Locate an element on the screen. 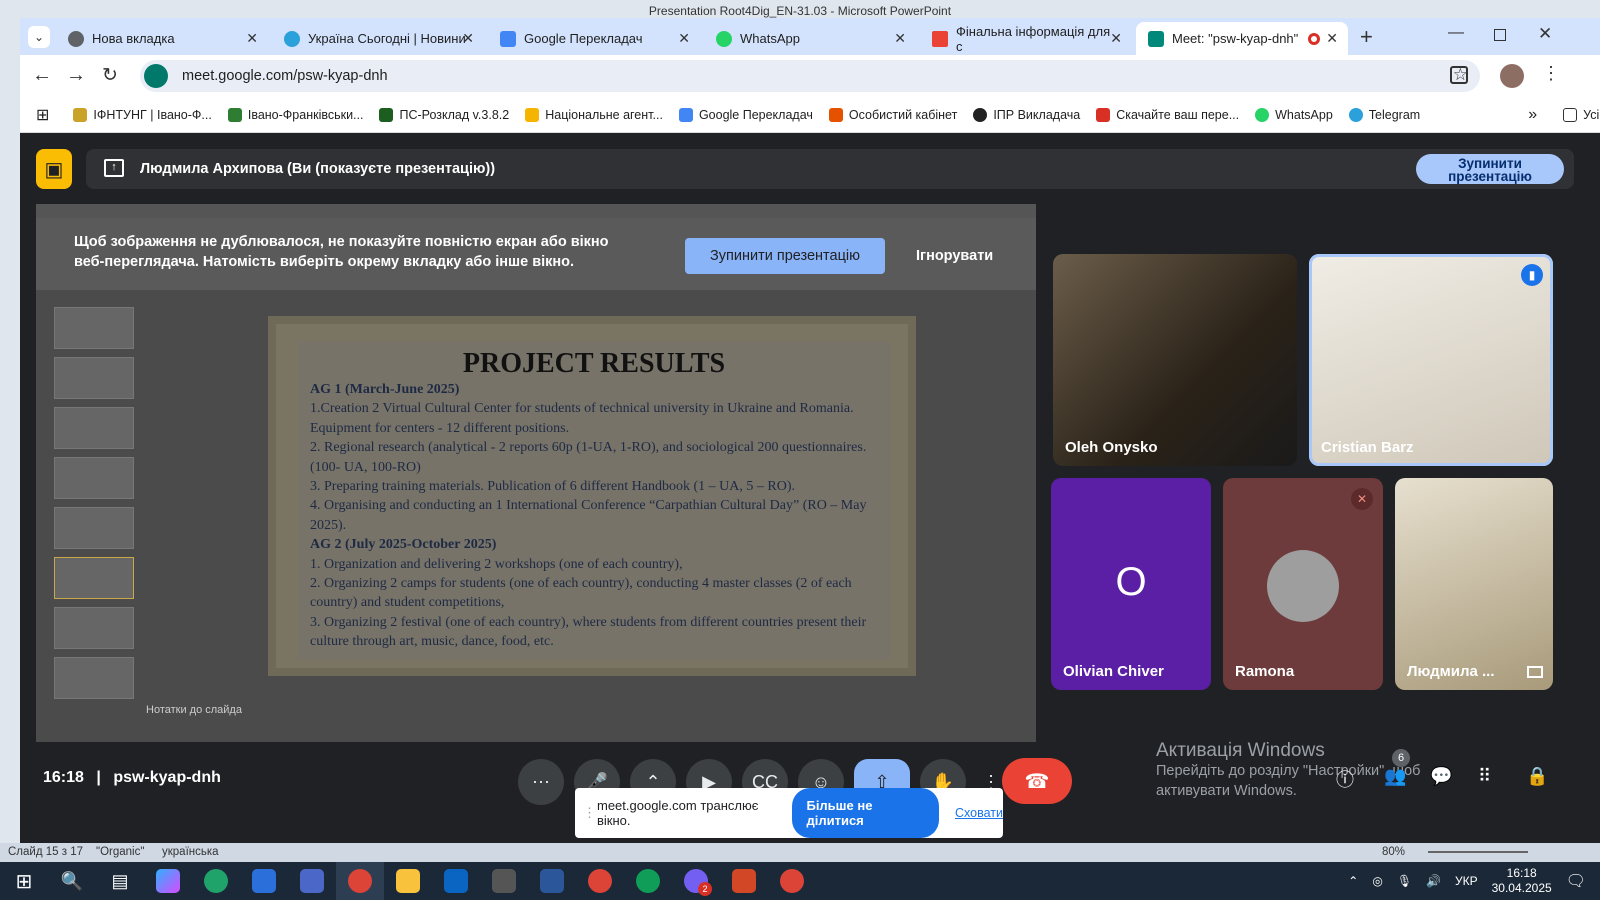 This screenshot has height=900, width=1600. mic-tray-icon: 🎙 is located at coordinates (1404, 881).